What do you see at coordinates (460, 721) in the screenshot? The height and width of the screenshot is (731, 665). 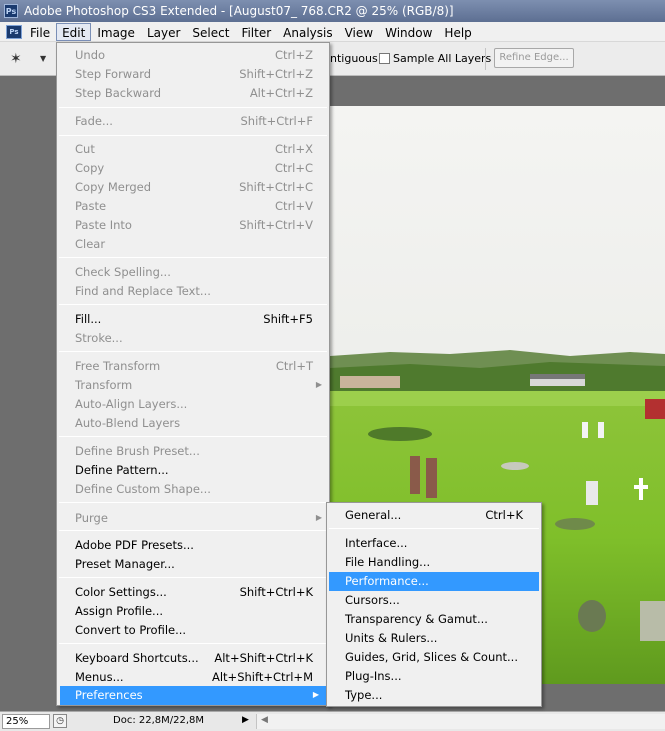 I see `horizontal-scrollbar: ◀` at bounding box center [460, 721].